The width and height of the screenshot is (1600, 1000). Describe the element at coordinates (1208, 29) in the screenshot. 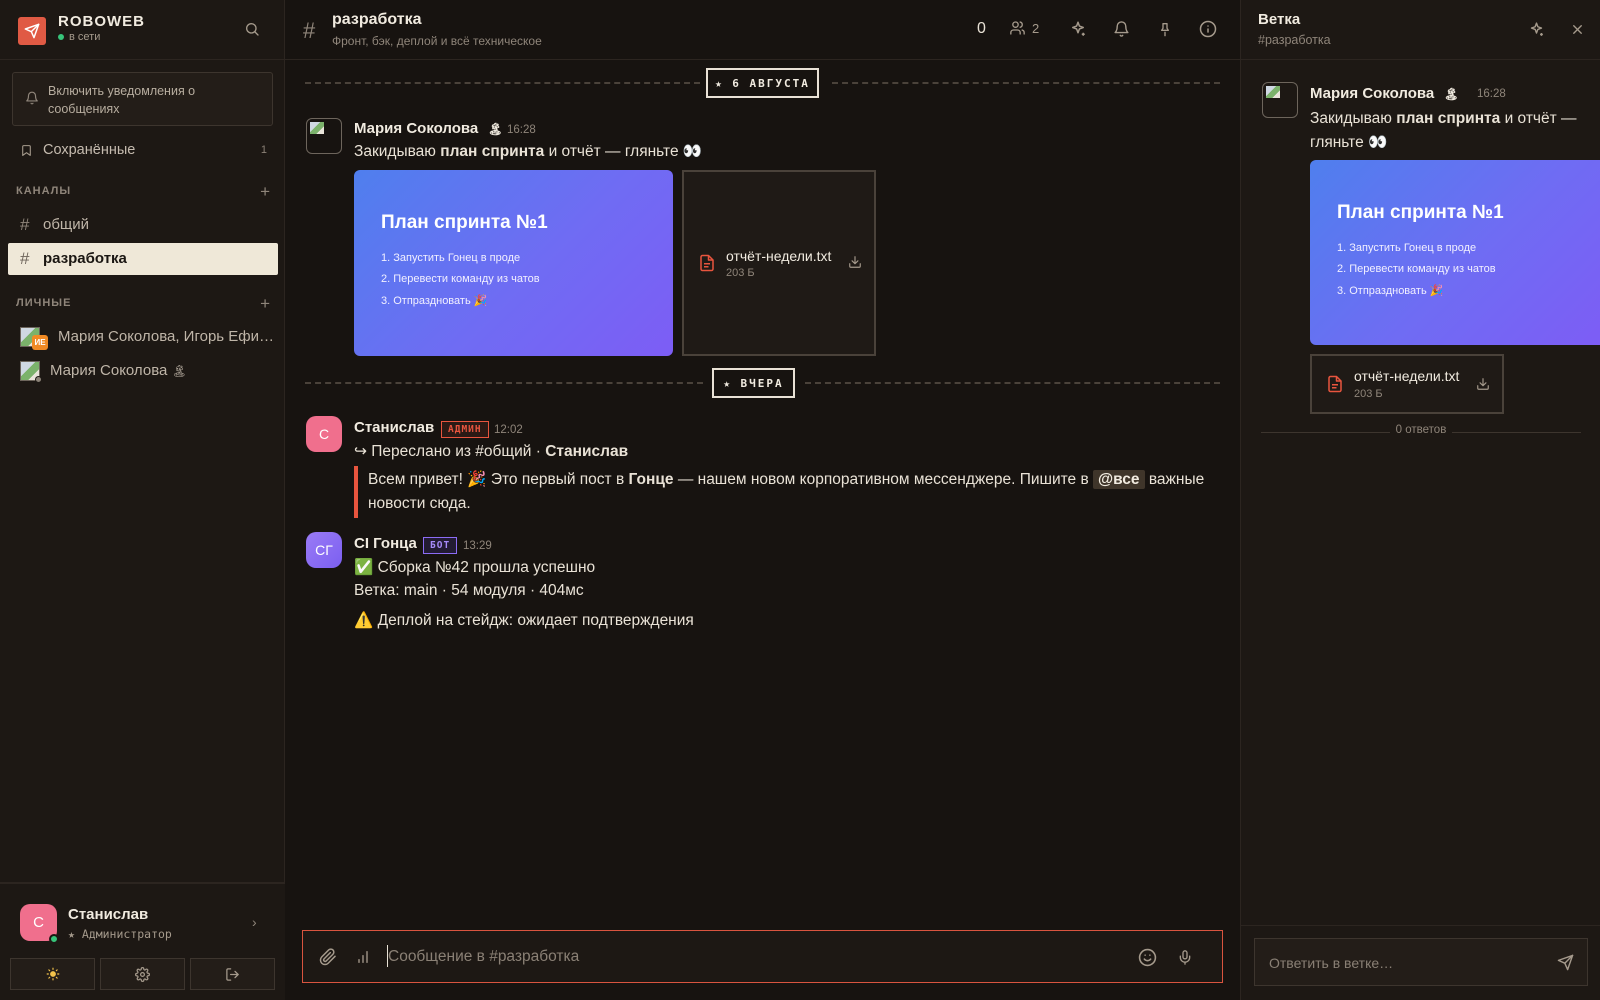

I see `info-icon` at that location.